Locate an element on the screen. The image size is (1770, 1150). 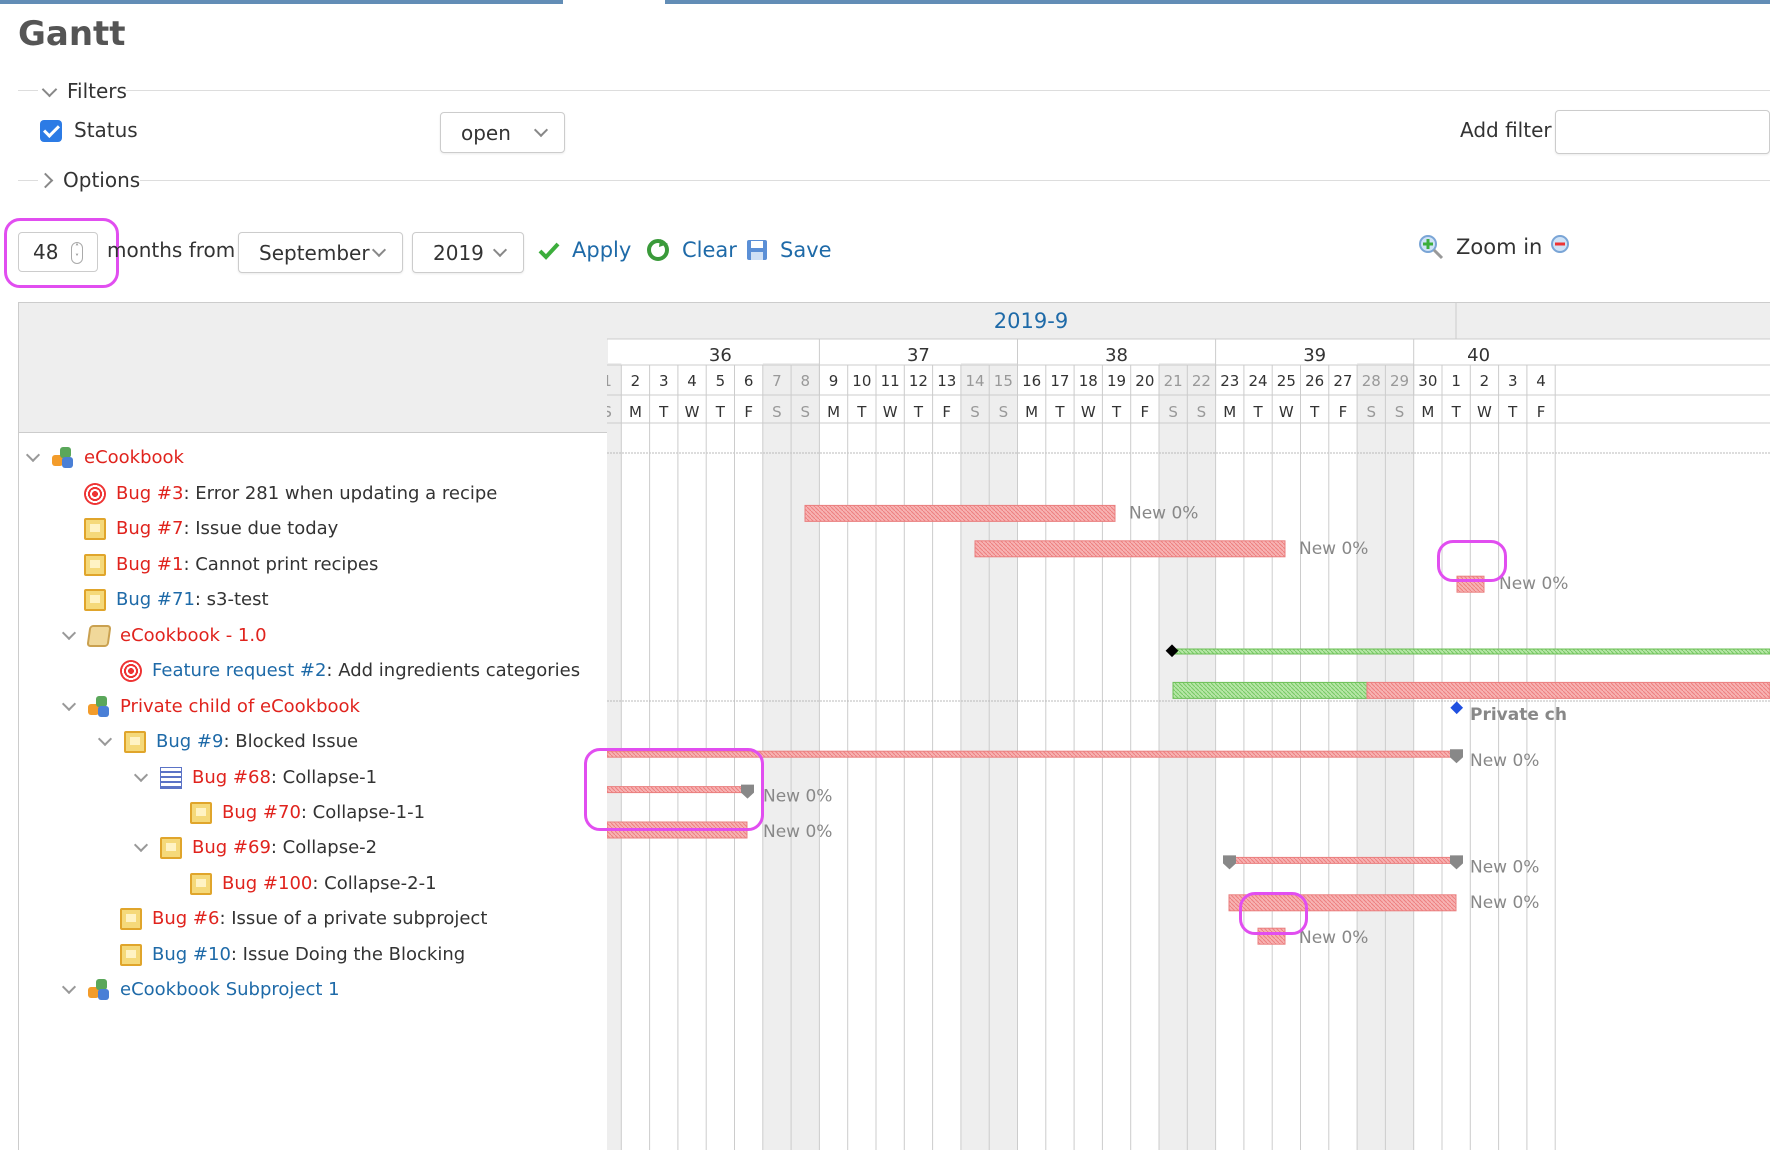
subject-row-bug-69: Bug #69 : Collapse-2 is located at coordinates (255, 847).